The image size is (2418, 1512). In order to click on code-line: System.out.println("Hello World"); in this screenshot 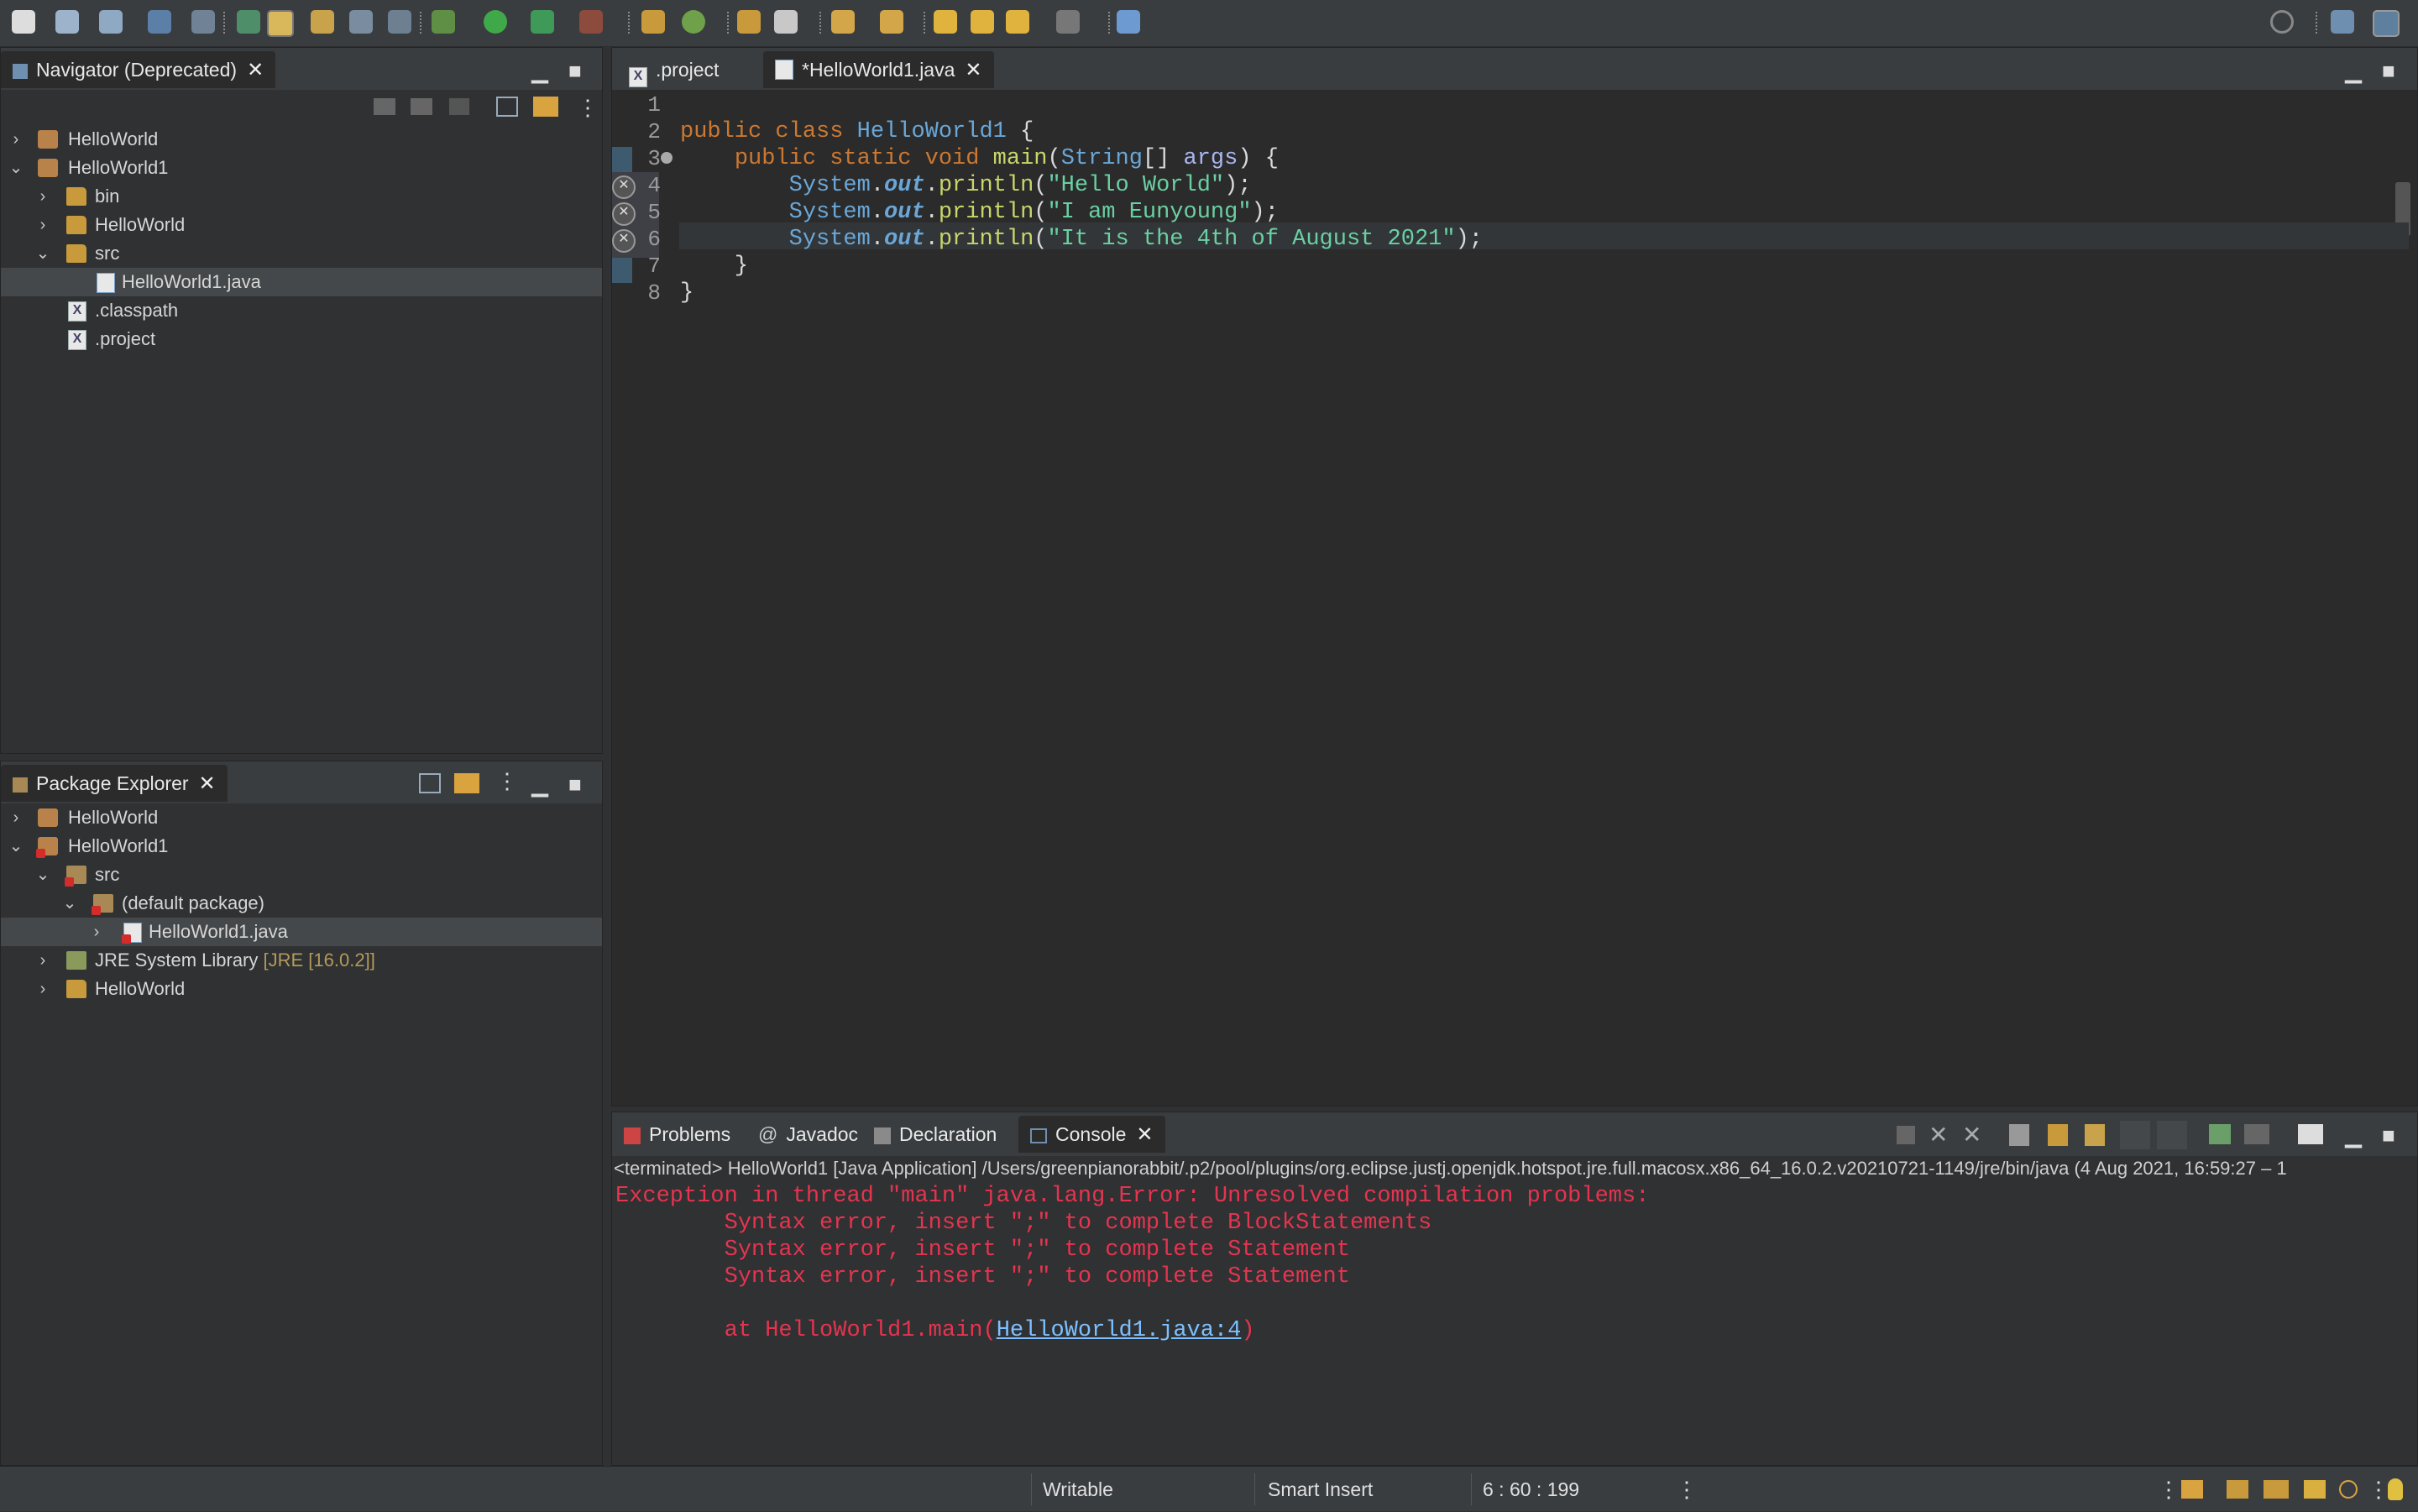, I will do `click(966, 185)`.